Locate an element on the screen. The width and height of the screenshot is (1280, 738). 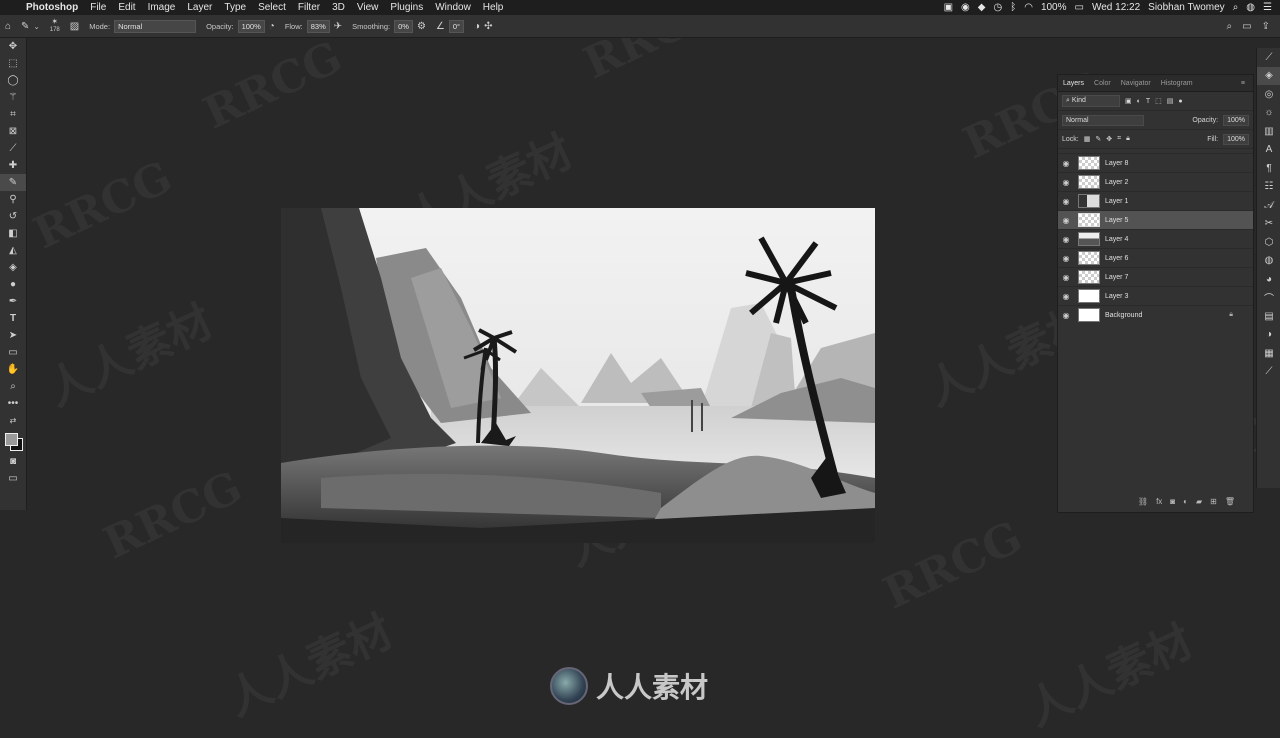
paths-icon: ⌒ is located at coordinates (1268, 298).